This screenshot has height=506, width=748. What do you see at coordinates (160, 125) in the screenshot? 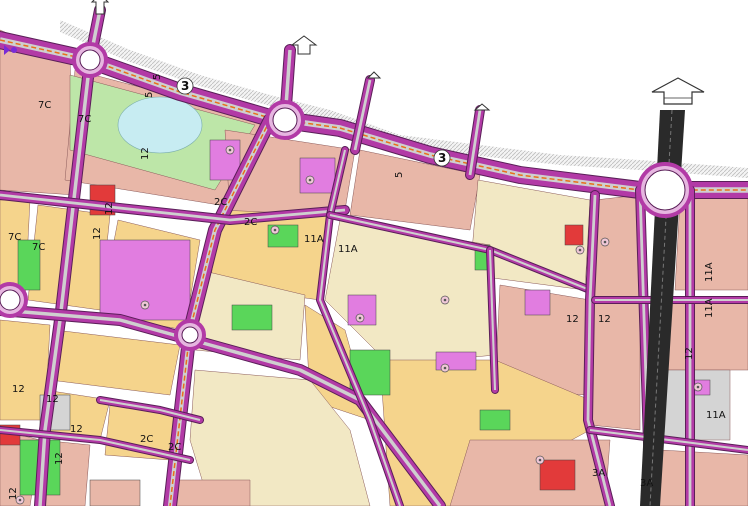
I see `water-pond` at bounding box center [160, 125].